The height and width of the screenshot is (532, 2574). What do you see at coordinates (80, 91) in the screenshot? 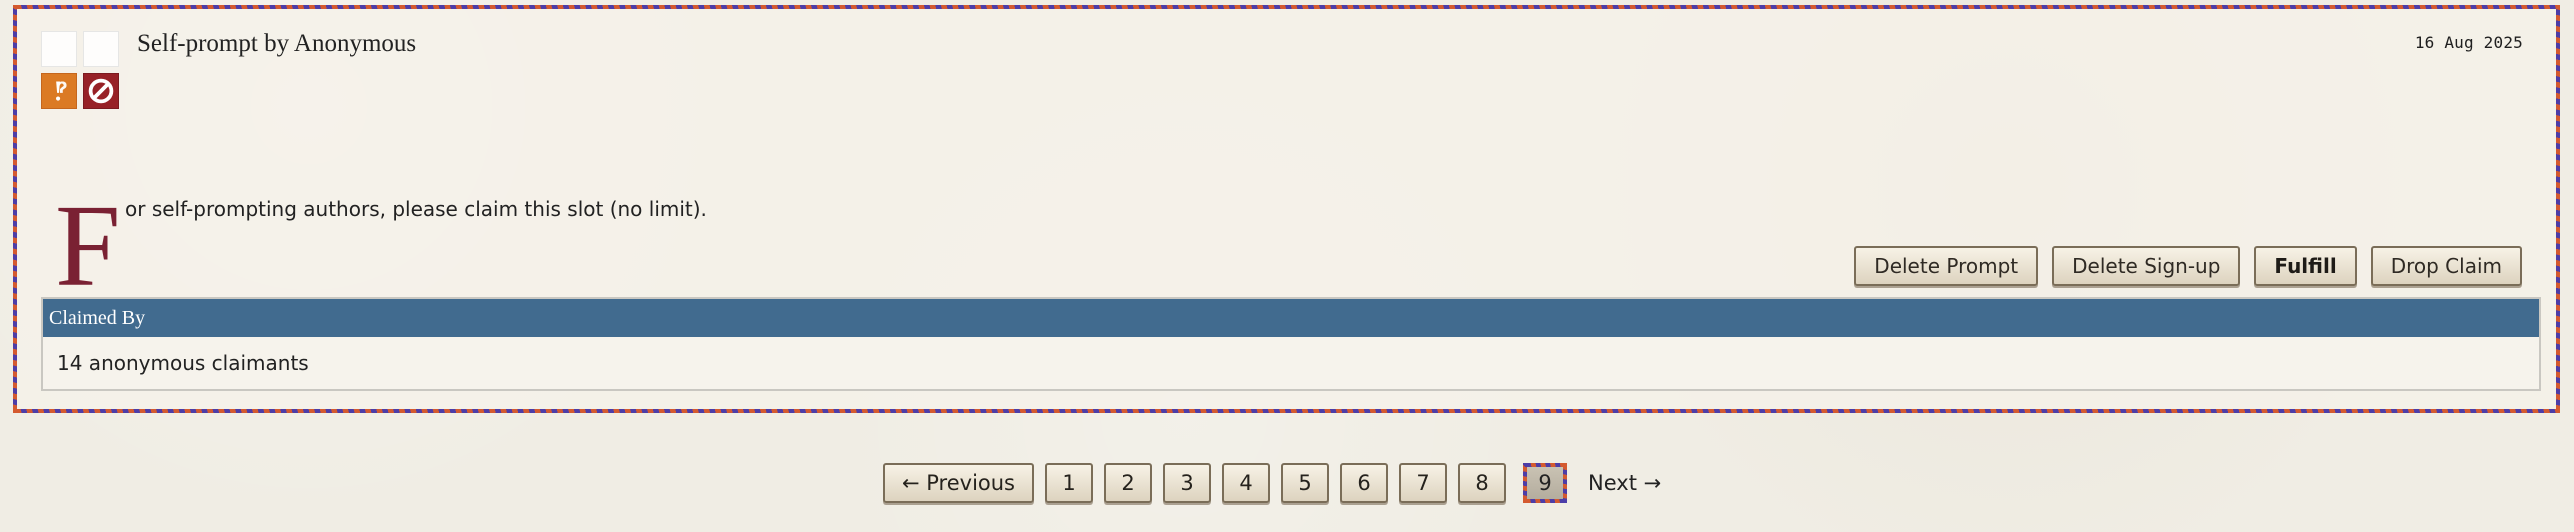
I see `status-icon-row` at bounding box center [80, 91].